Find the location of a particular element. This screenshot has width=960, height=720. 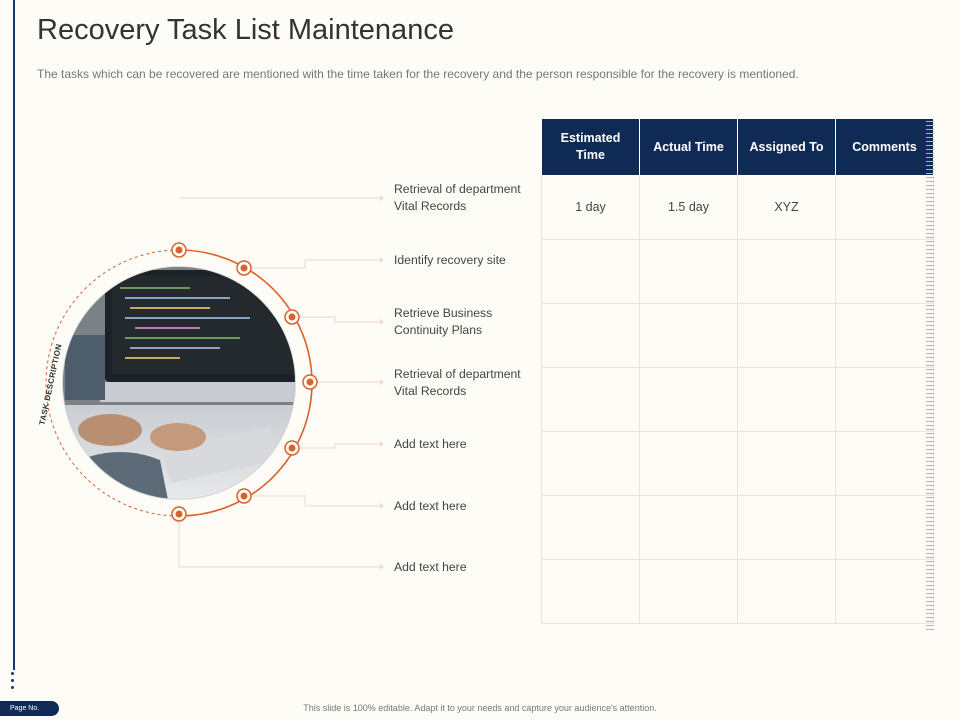

connector-arrows is located at coordinates (382, 382).